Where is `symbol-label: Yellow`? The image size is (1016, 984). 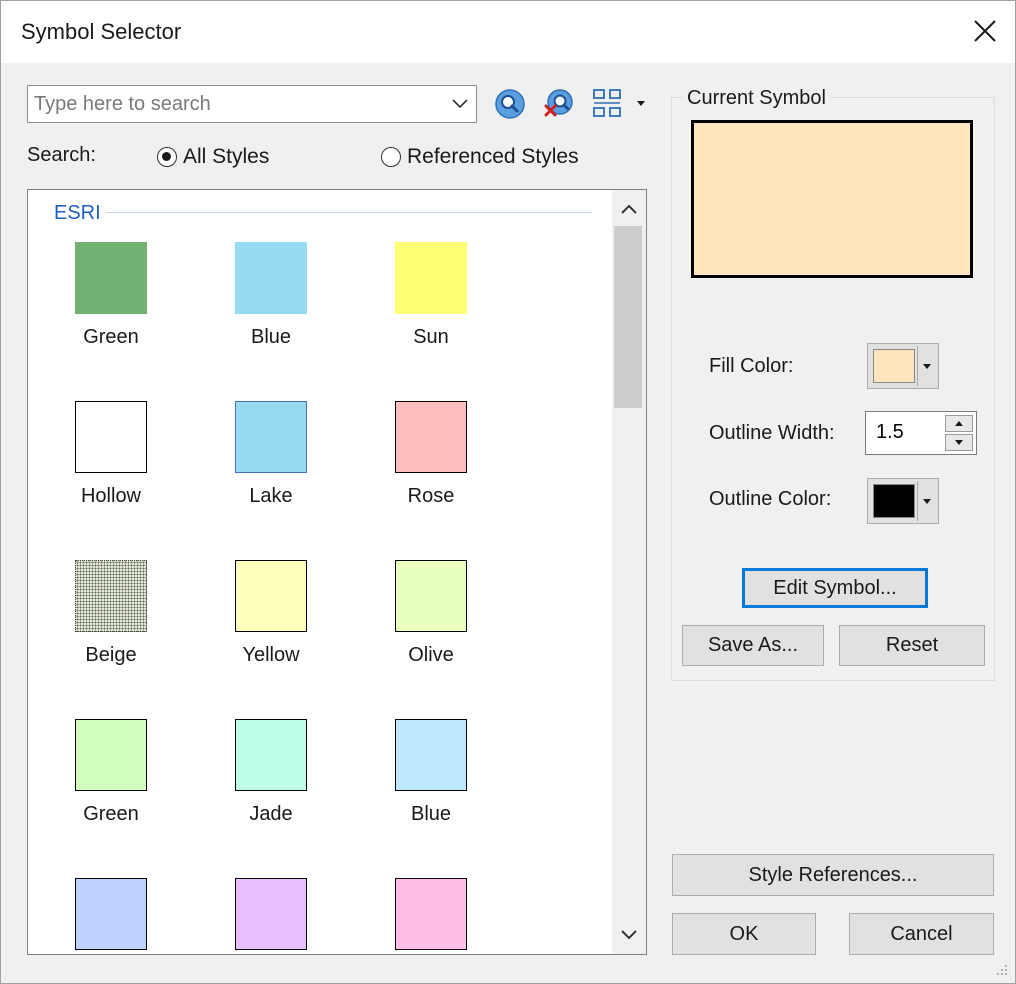 symbol-label: Yellow is located at coordinates (271, 655).